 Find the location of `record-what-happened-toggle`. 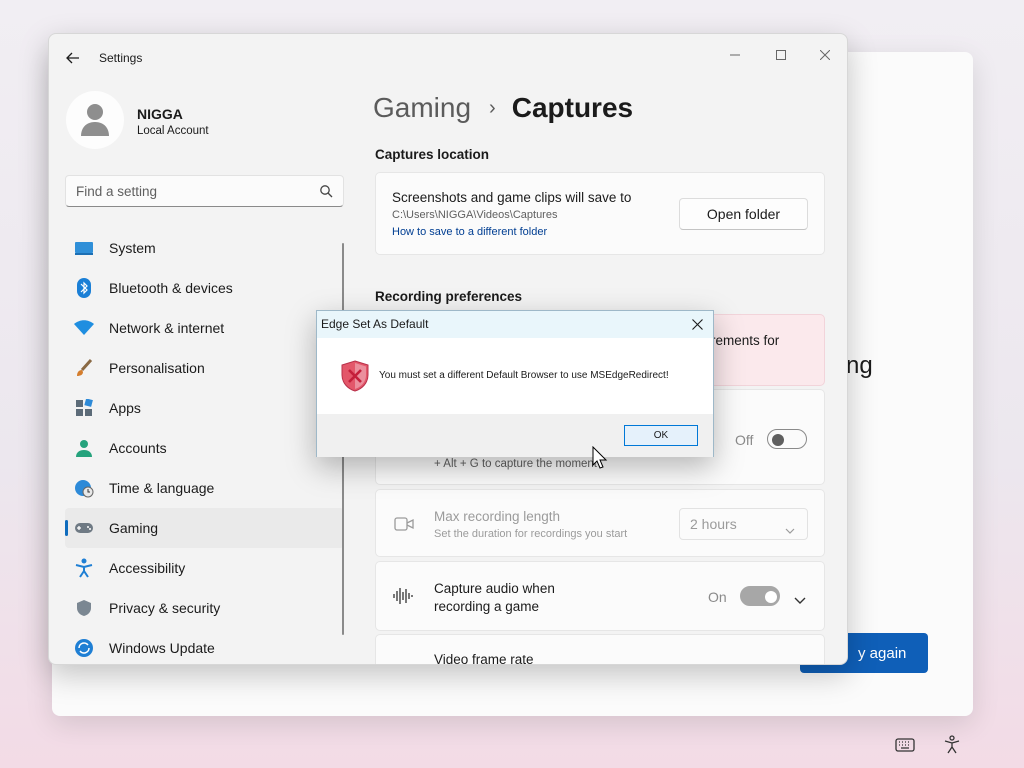

record-what-happened-toggle is located at coordinates (787, 439).